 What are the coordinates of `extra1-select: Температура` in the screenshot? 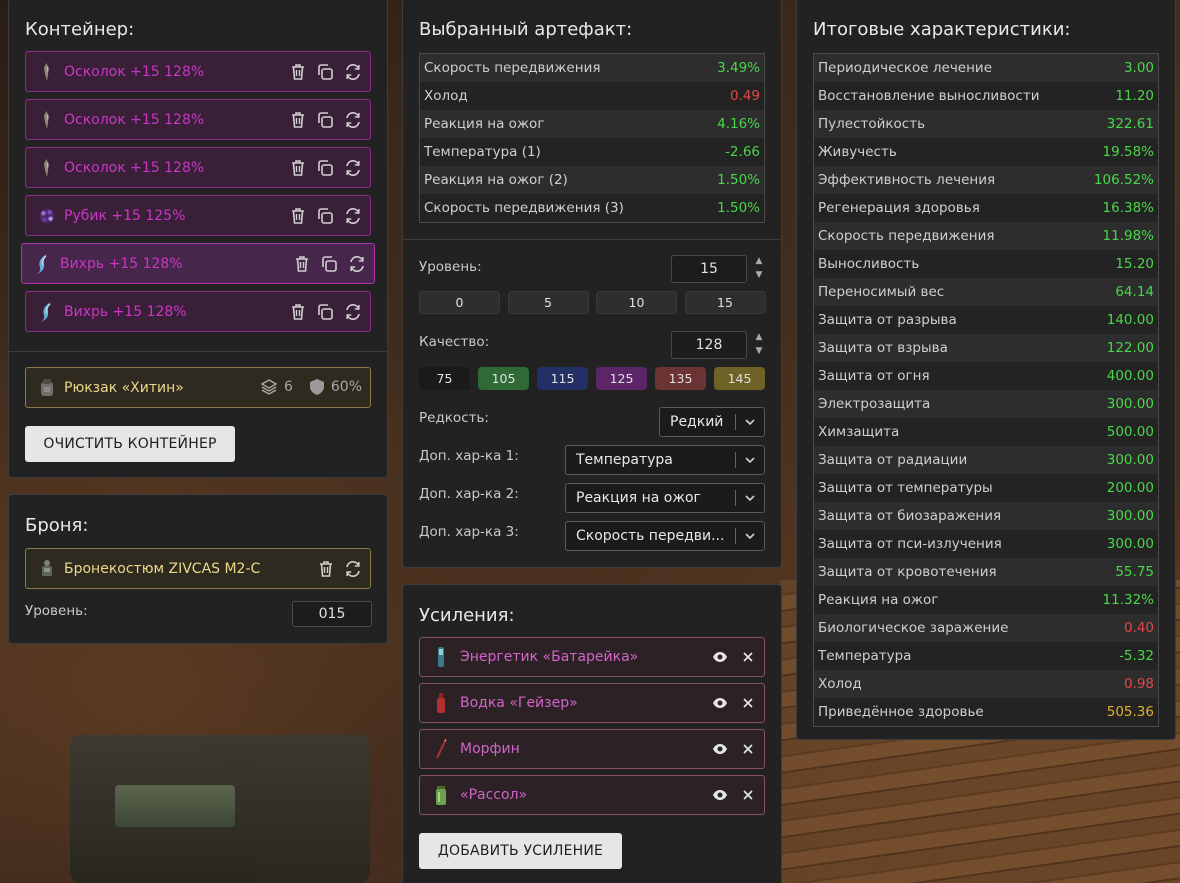 It's located at (665, 460).